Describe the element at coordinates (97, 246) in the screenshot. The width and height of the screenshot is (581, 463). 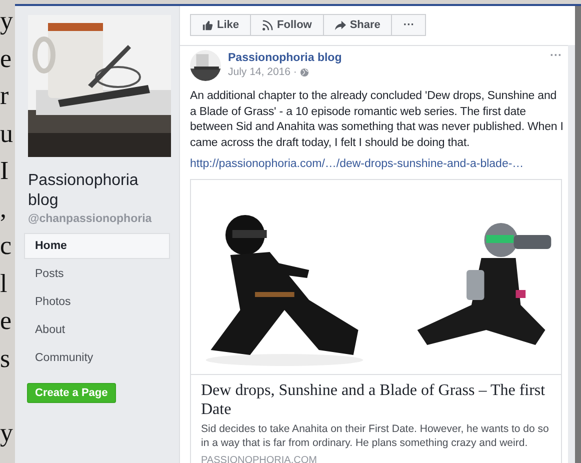
I see `nav-item: Home` at that location.